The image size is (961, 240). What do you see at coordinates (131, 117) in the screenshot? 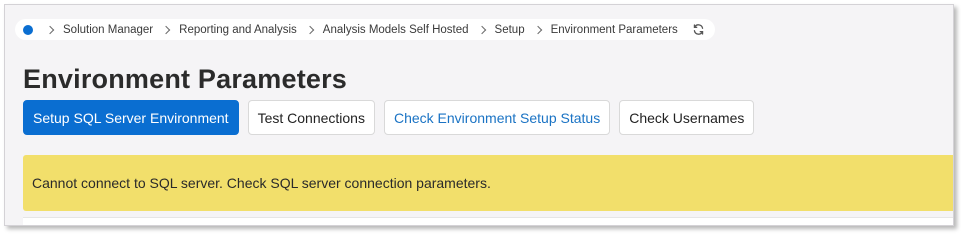
I see `setup-sql-server-environment-button: Setup SQL Server Environment` at bounding box center [131, 117].